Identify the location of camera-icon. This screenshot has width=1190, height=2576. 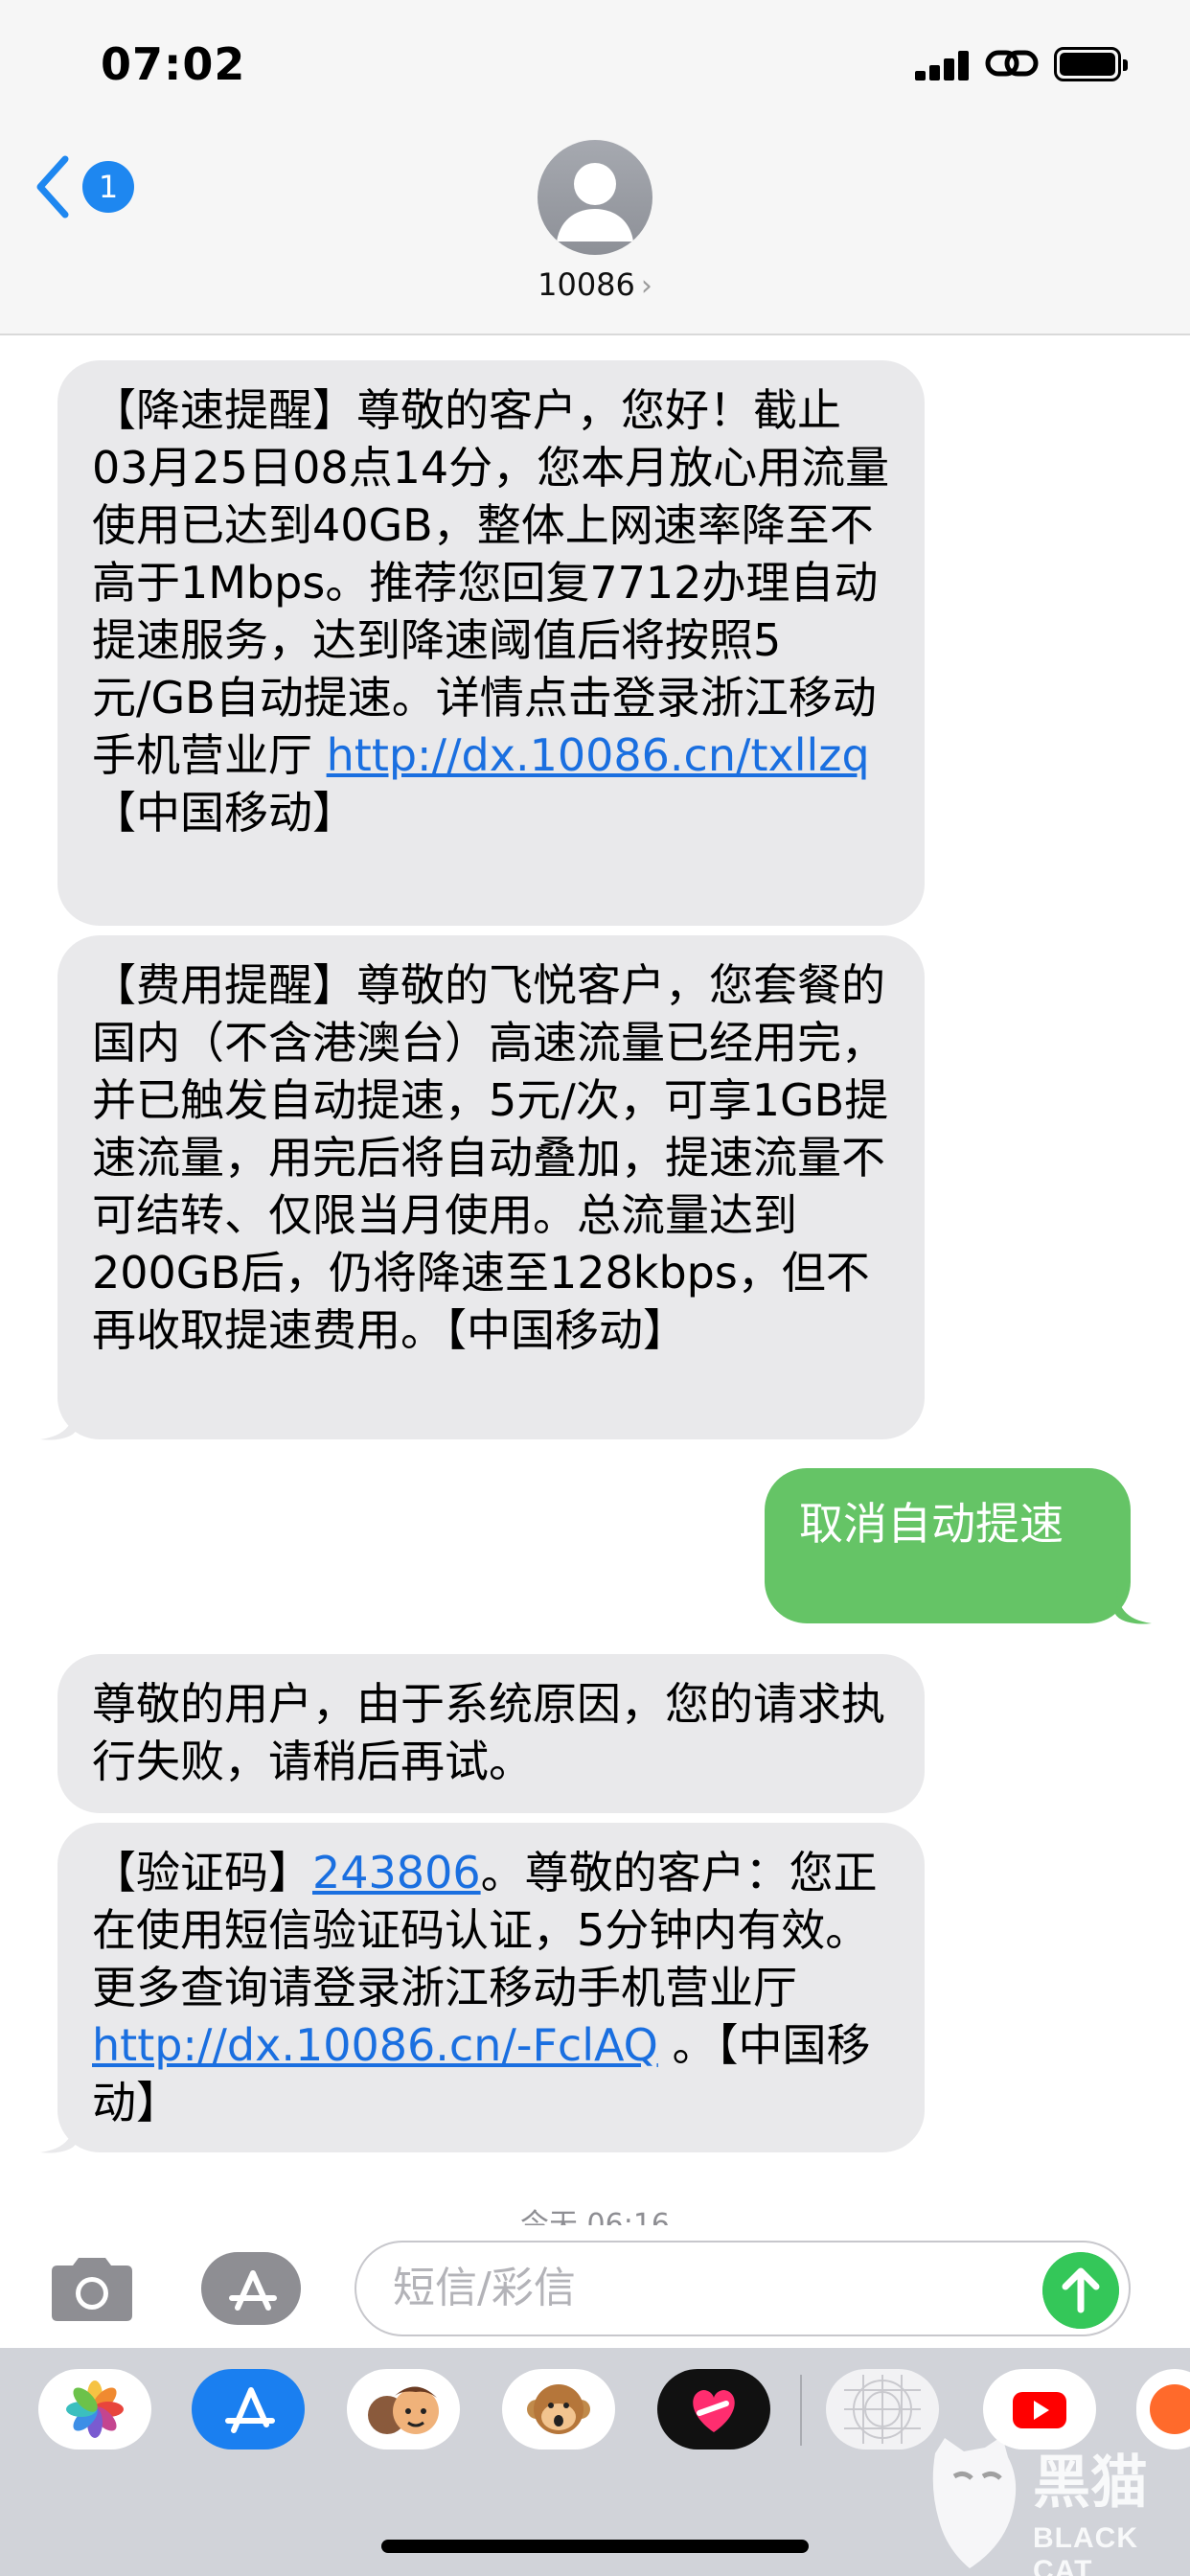
(92, 2288).